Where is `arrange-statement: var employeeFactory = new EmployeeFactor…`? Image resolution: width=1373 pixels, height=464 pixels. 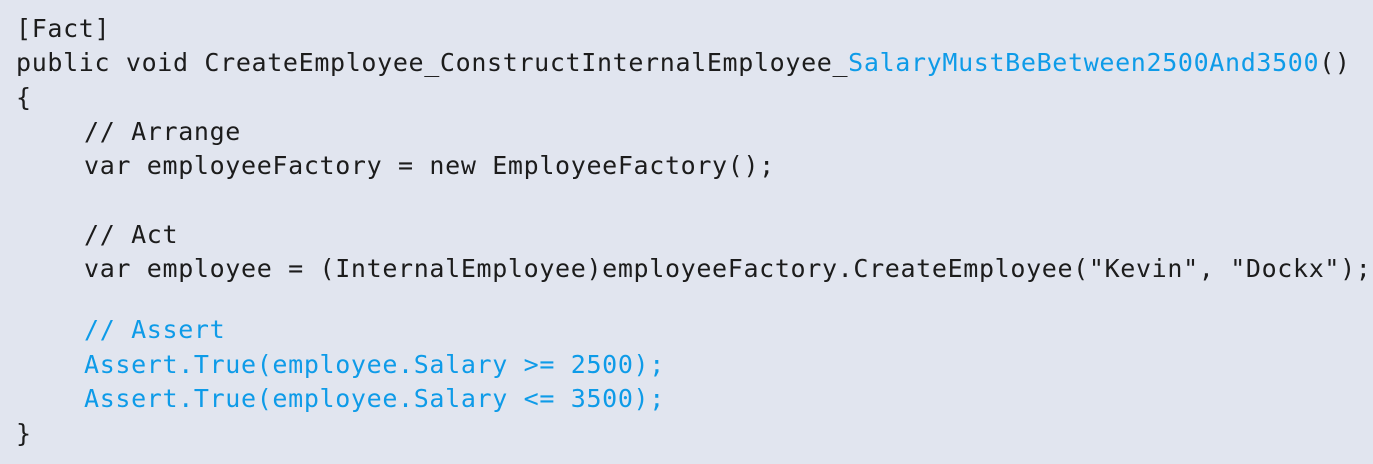
arrange-statement: var employeeFactory = new EmployeeFactor… is located at coordinates (429, 165).